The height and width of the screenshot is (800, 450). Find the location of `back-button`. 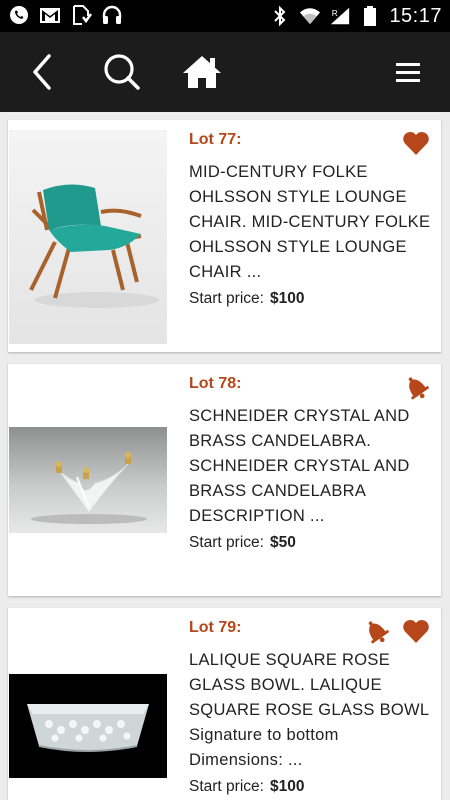

back-button is located at coordinates (42, 72).